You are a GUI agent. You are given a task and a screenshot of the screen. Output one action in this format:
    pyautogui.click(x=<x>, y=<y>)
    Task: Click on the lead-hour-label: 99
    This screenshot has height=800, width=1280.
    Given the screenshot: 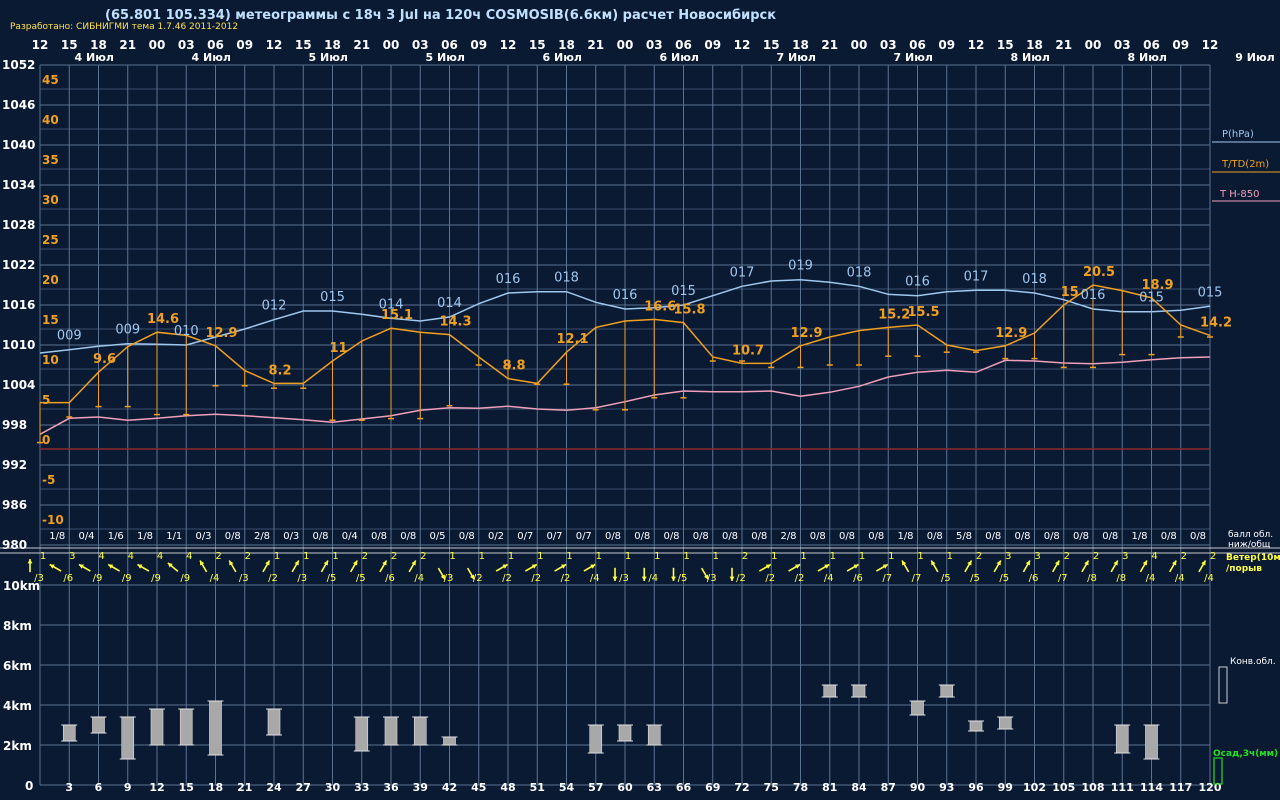 What is the action you would take?
    pyautogui.click(x=1005, y=787)
    